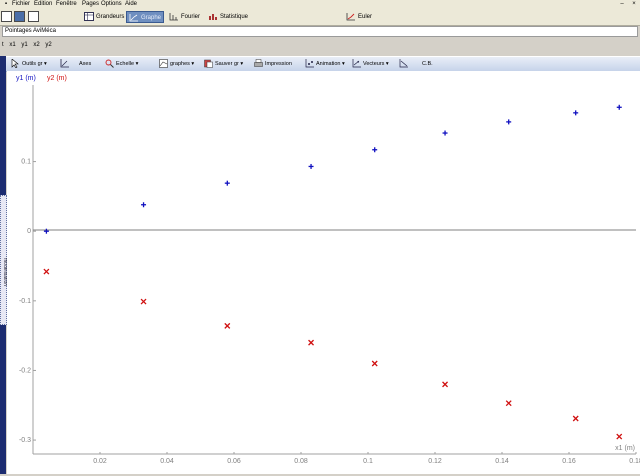 This screenshot has height=476, width=640. What do you see at coordinates (234, 461) in the screenshot?
I see `x-tick-label: 0.06` at bounding box center [234, 461].